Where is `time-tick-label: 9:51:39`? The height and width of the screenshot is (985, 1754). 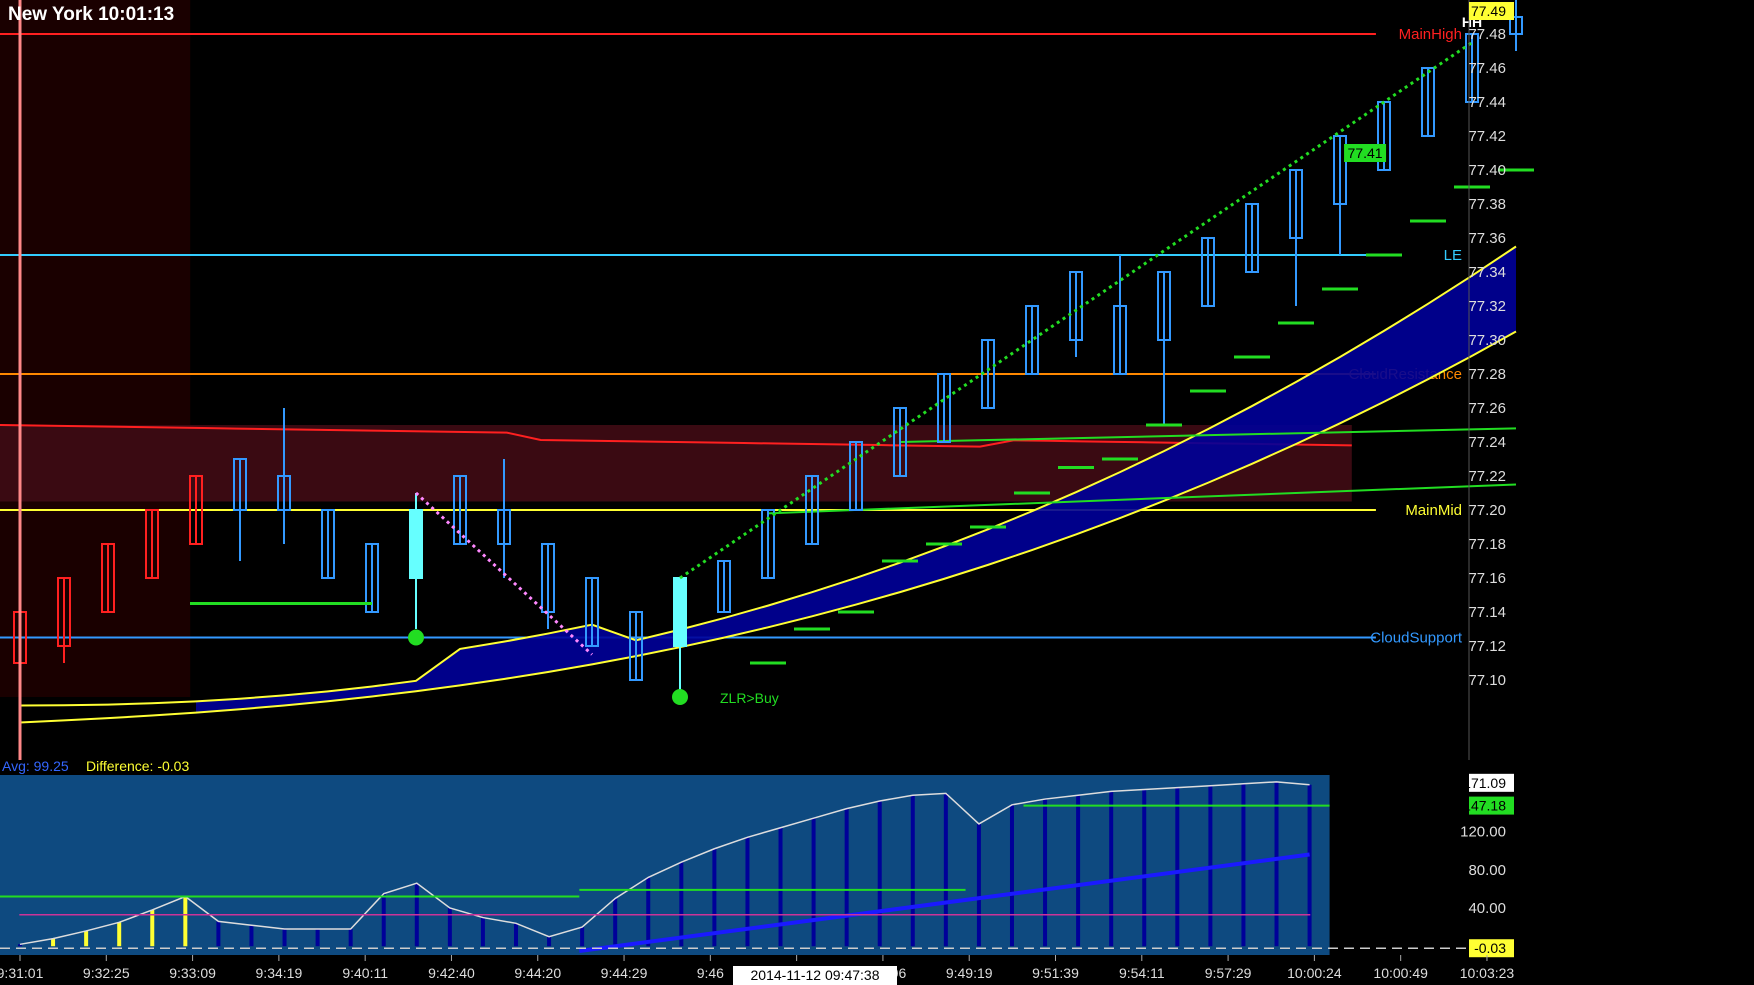
time-tick-label: 9:51:39 is located at coordinates (1055, 973).